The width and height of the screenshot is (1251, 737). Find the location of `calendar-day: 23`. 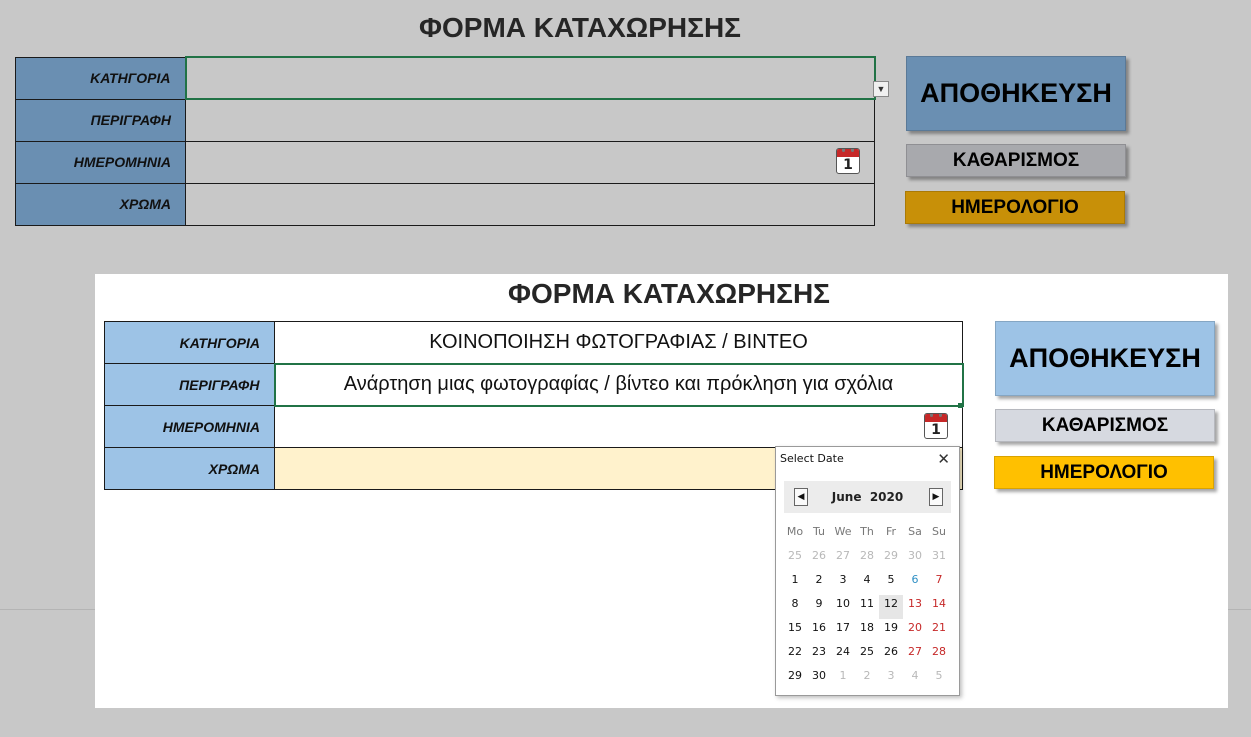

calendar-day: 23 is located at coordinates (819, 655).